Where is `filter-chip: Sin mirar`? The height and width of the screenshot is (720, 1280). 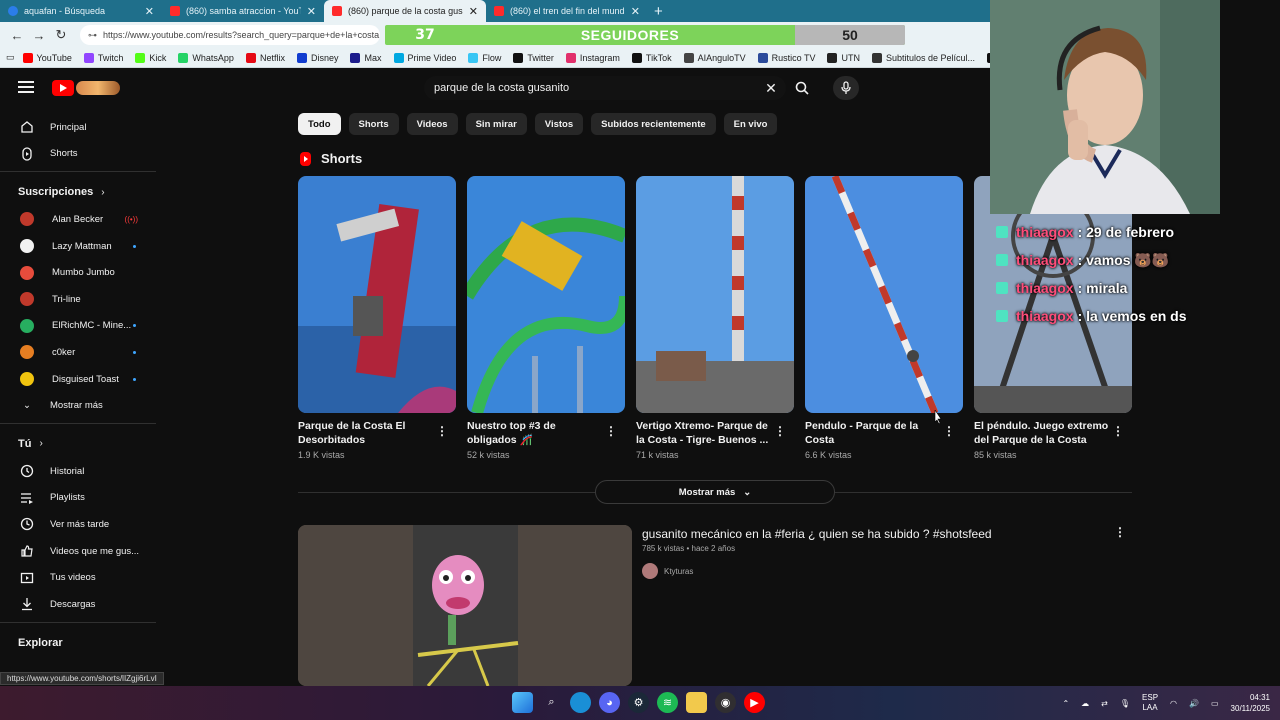
filter-chip: Sin mirar is located at coordinates (496, 124).